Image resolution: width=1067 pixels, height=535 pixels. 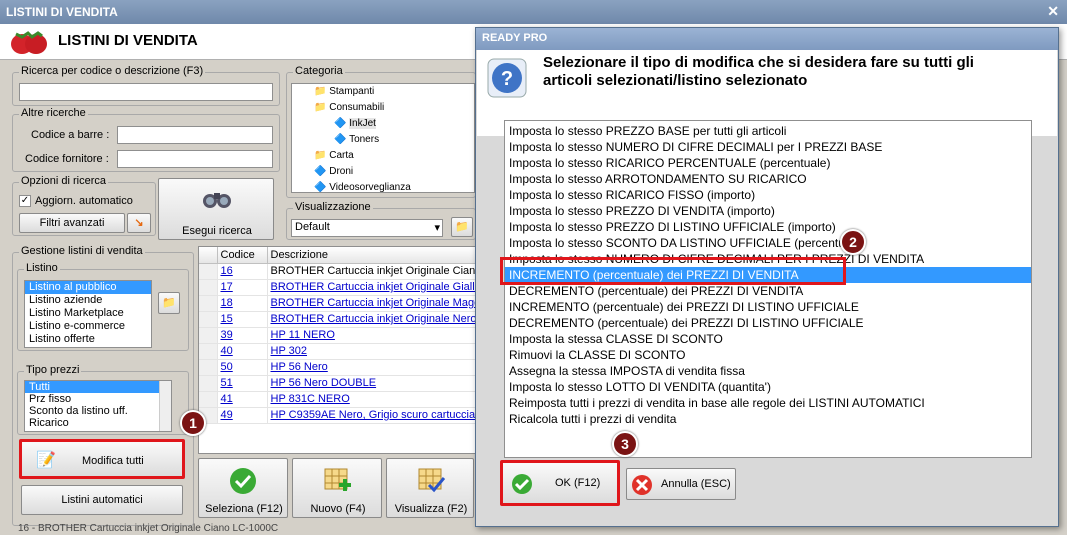 I want to click on tree-item: 📁 Consumabili, so click(x=383, y=108).